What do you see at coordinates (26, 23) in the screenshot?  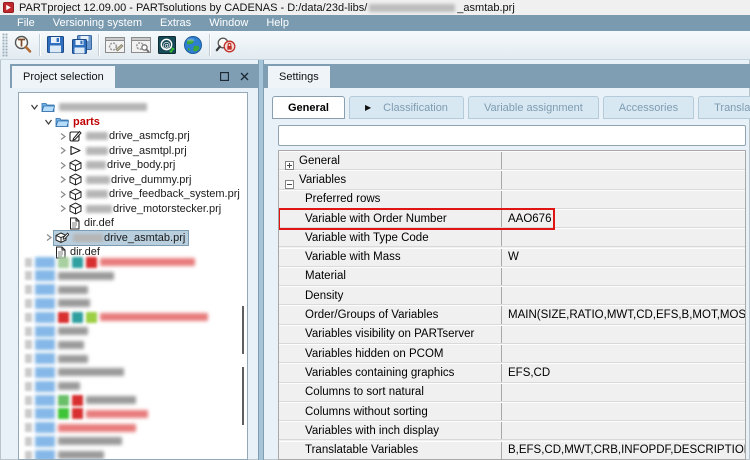 I see `menu-item-file: File` at bounding box center [26, 23].